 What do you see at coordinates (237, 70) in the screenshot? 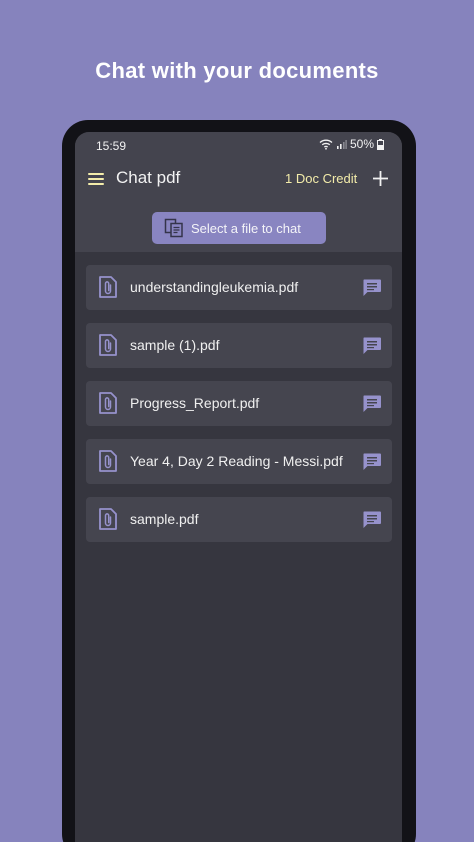
I see `promo-title: Chat with your documents` at bounding box center [237, 70].